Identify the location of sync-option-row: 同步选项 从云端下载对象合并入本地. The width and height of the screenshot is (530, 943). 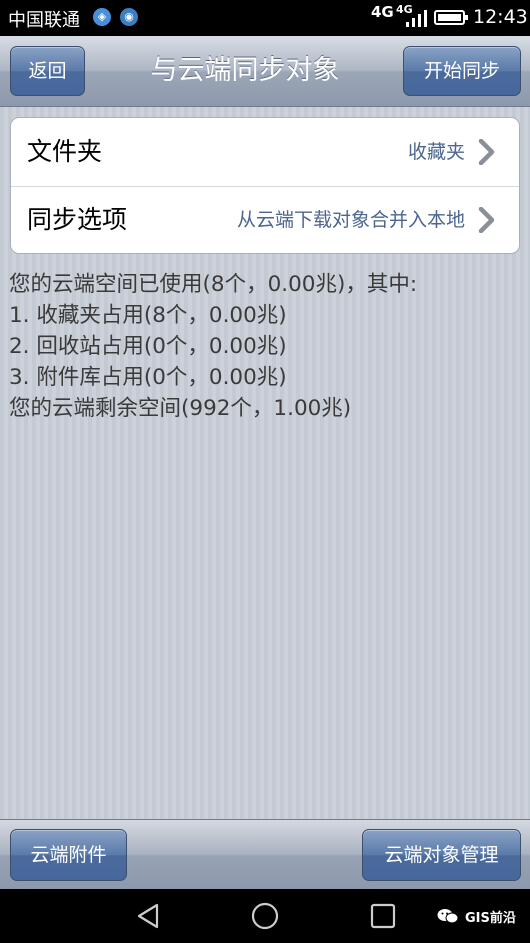
(265, 219).